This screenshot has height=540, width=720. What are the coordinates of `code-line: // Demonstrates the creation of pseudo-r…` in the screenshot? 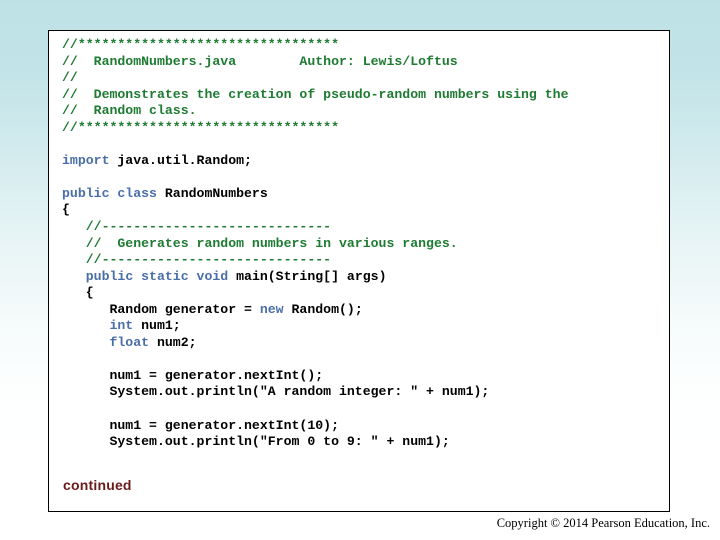 It's located at (363, 95).